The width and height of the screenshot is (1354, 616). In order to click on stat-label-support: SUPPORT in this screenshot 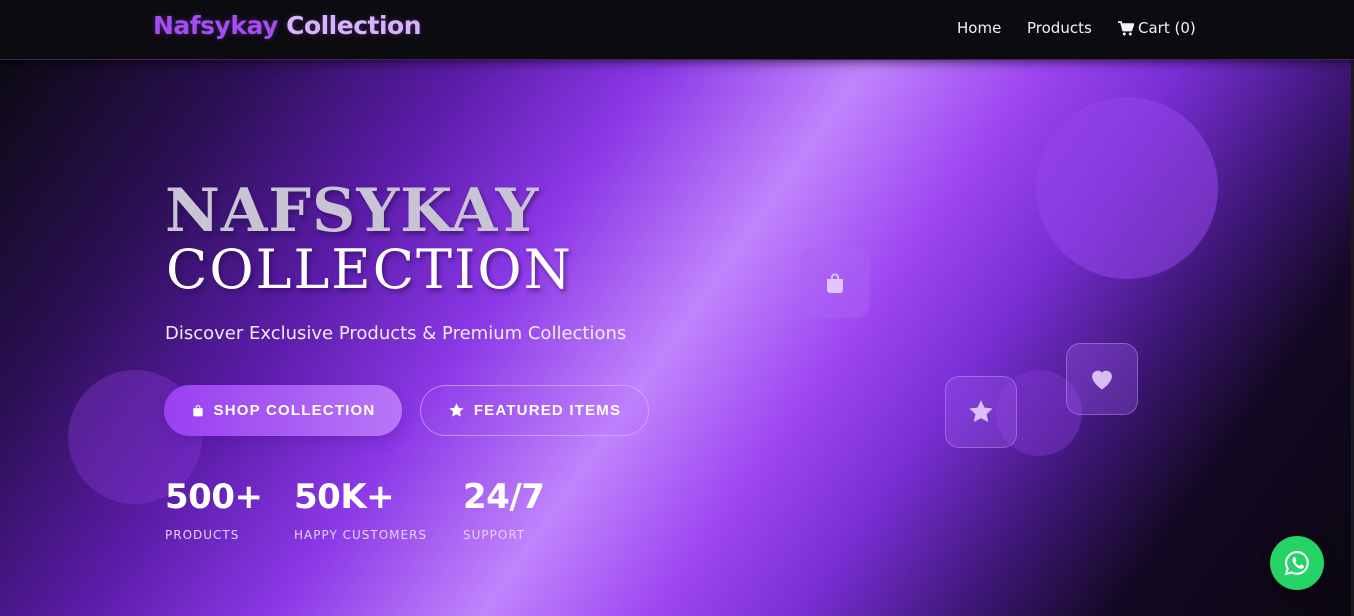, I will do `click(494, 535)`.